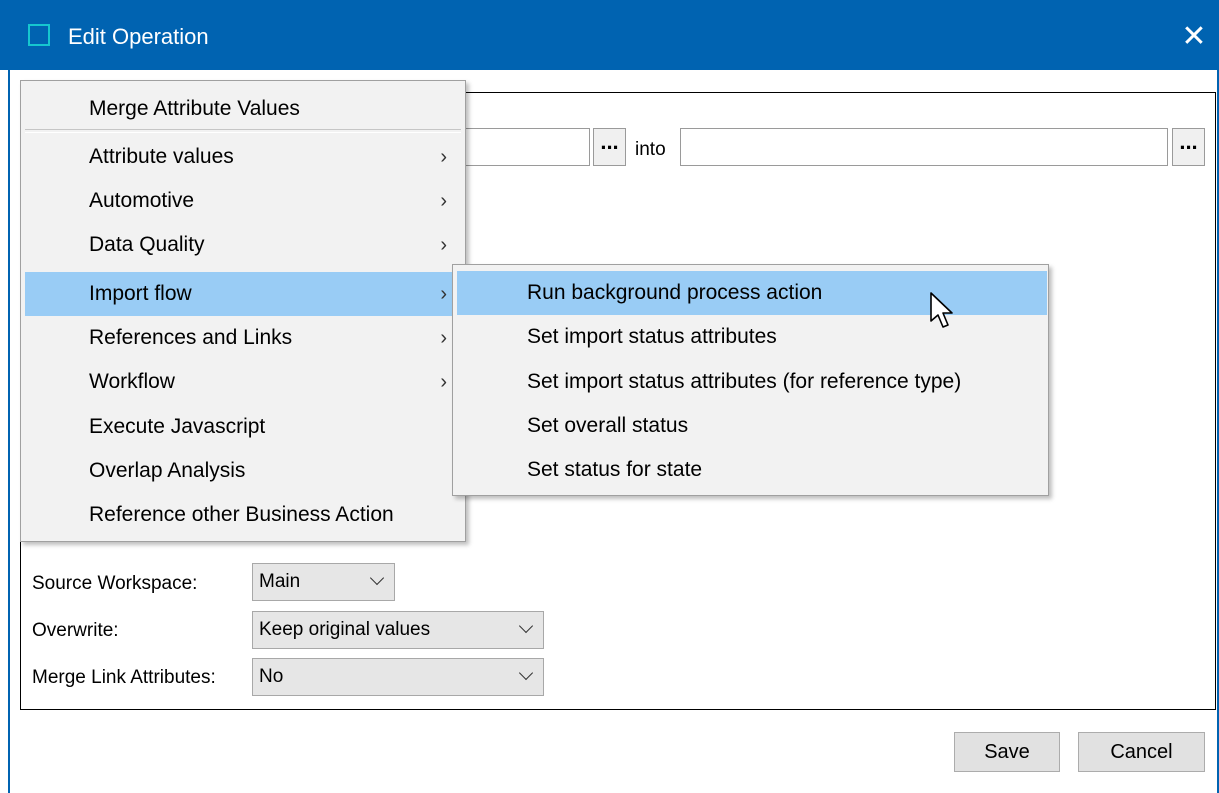 Image resolution: width=1219 pixels, height=793 pixels. What do you see at coordinates (243, 471) in the screenshot?
I see `menu-item-overlap-analysis: Overlap Analysis` at bounding box center [243, 471].